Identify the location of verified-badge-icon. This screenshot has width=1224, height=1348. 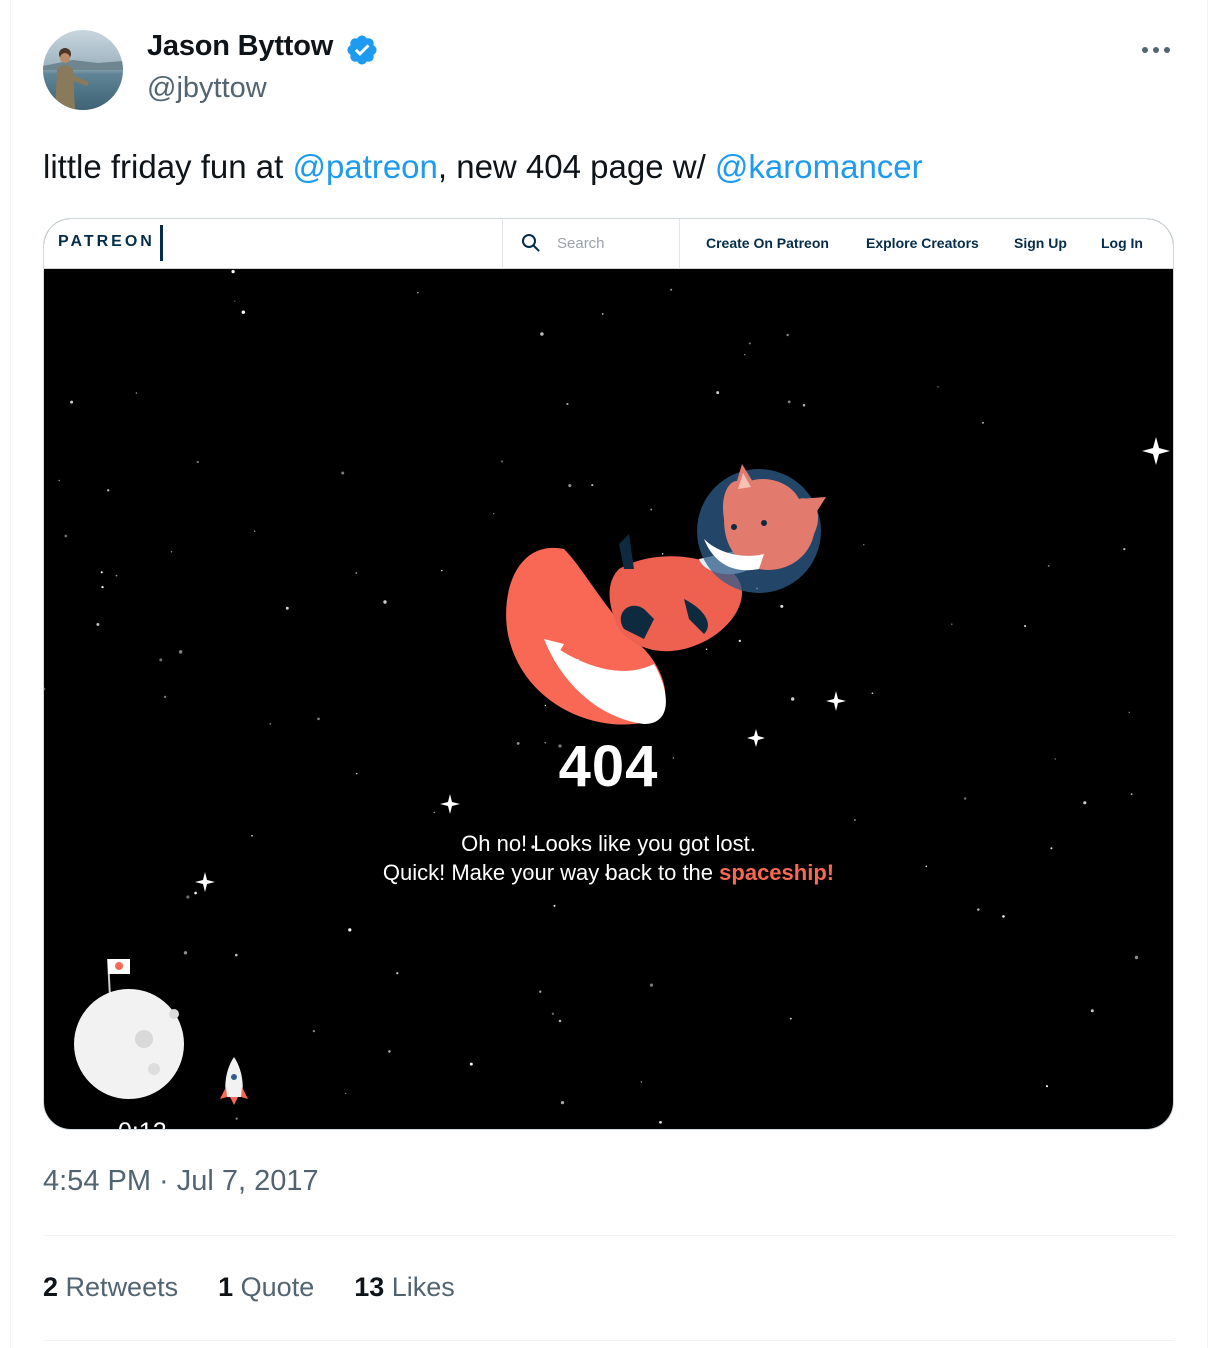
(362, 50).